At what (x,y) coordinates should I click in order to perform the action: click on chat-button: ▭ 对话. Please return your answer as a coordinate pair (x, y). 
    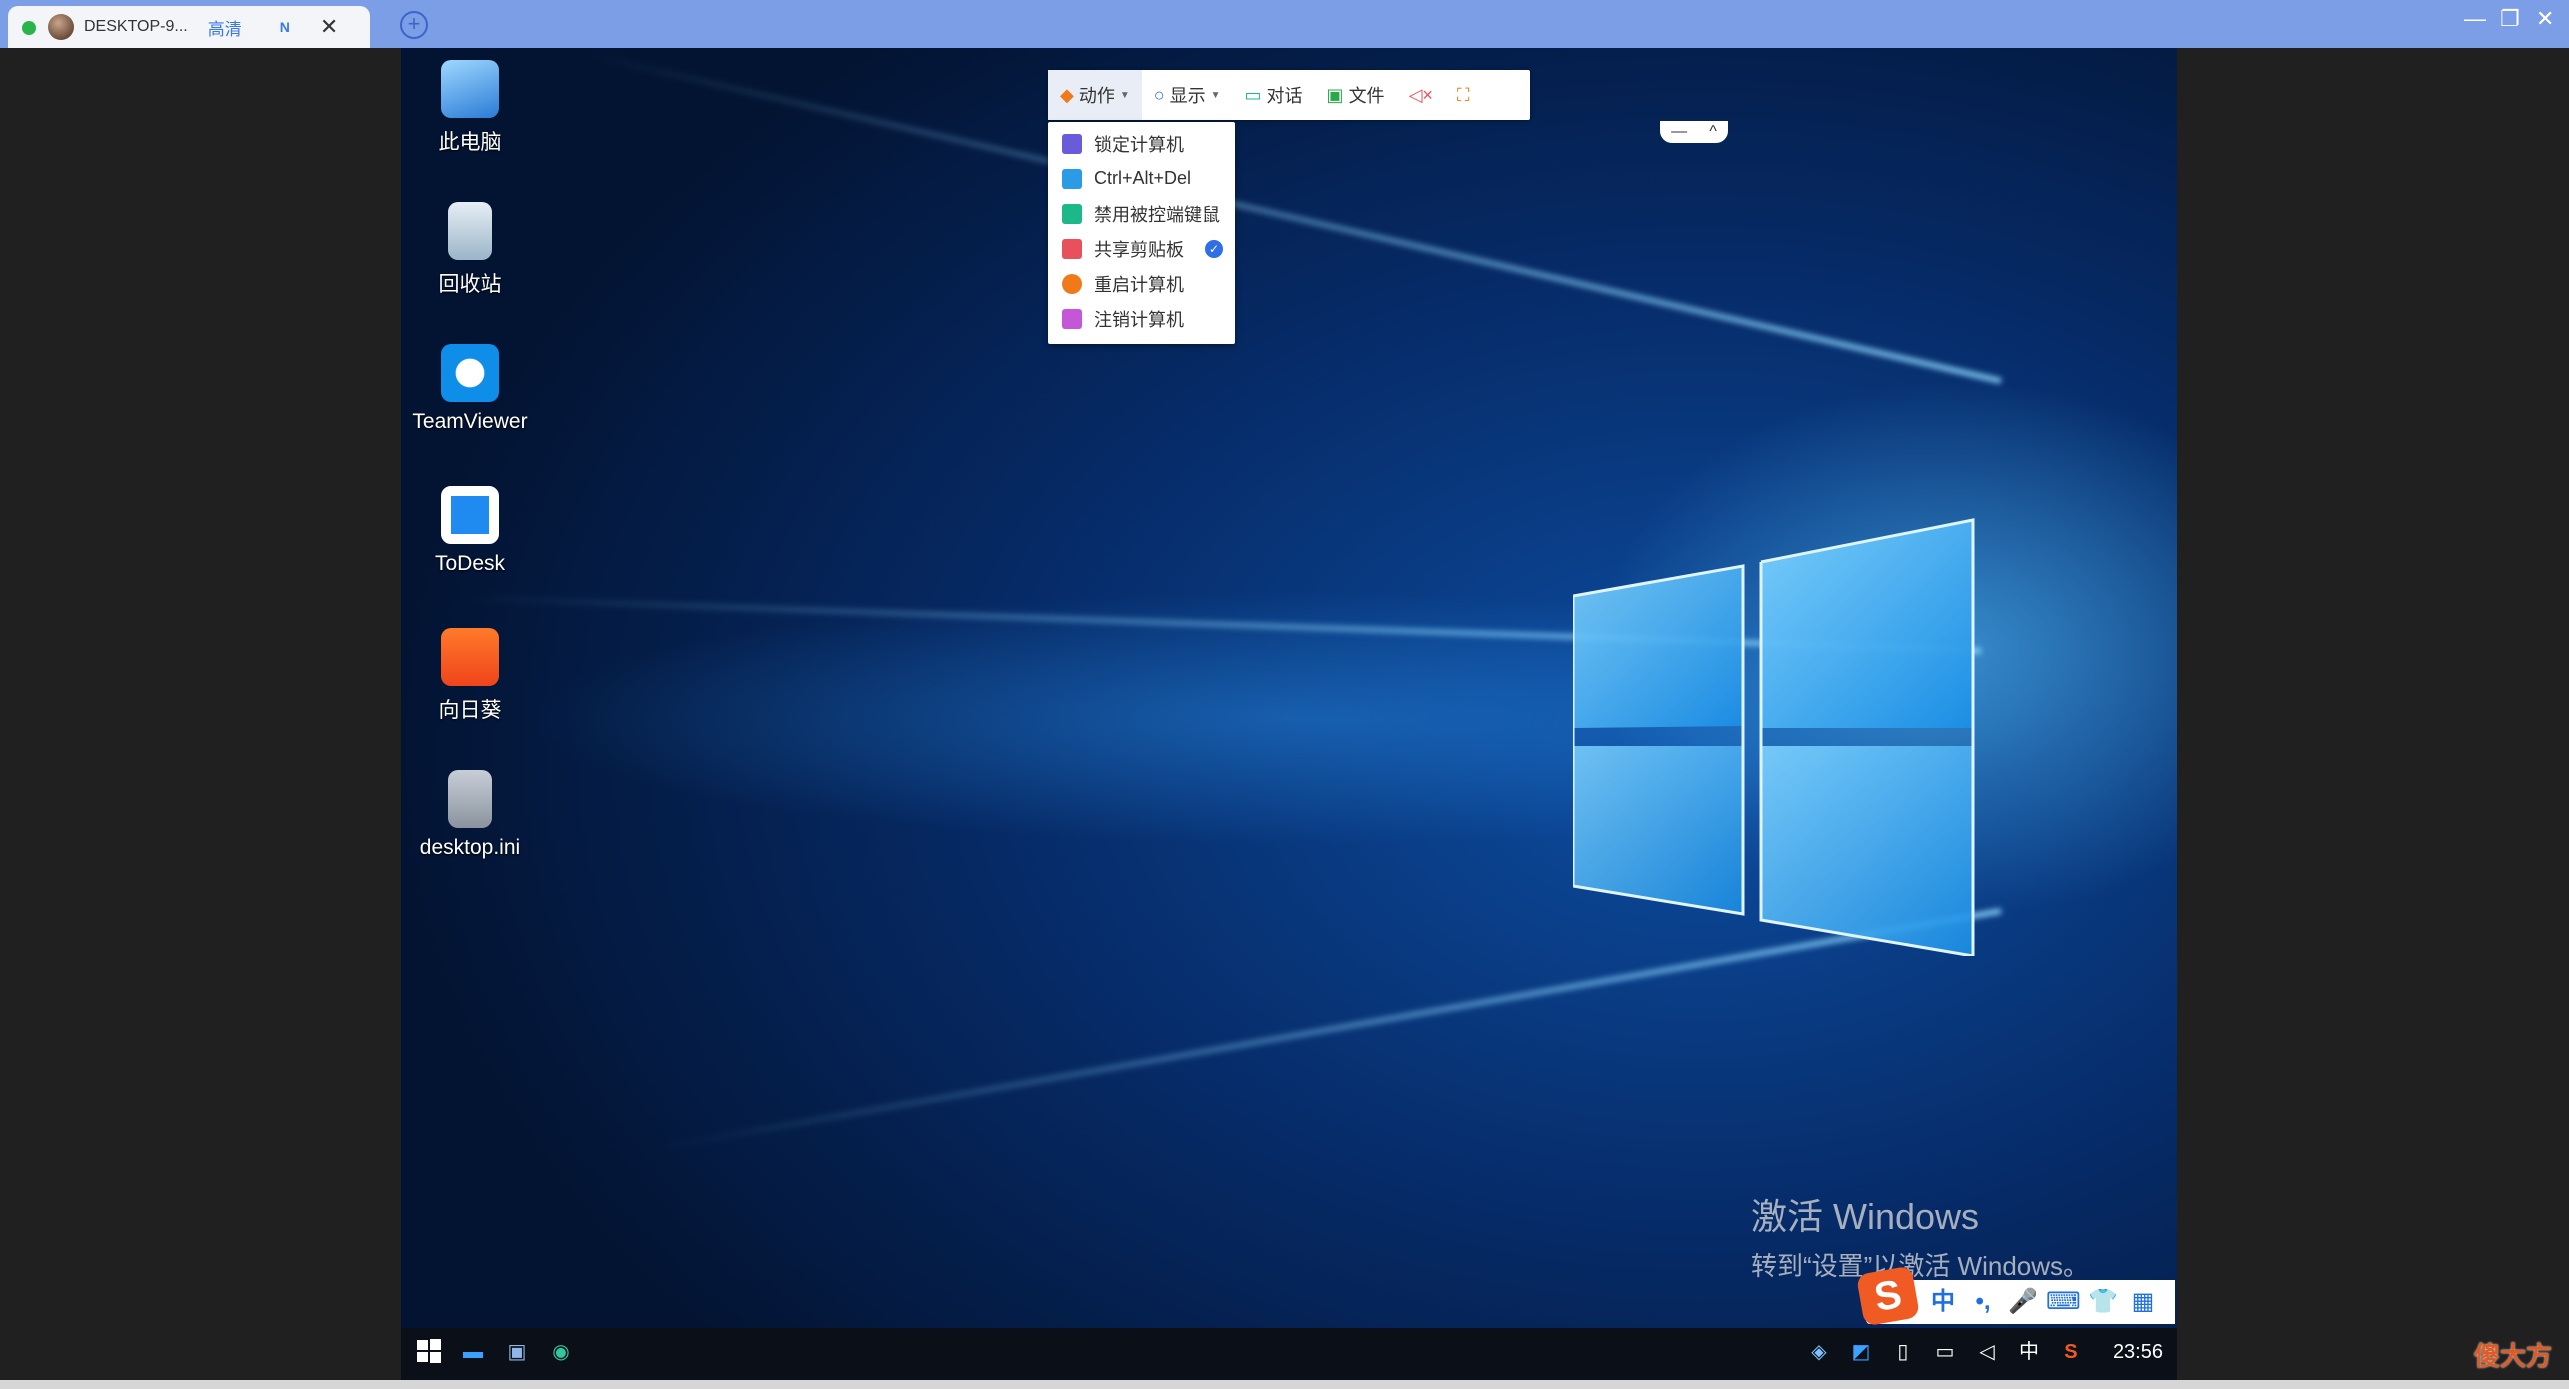
    Looking at the image, I should click on (1274, 95).